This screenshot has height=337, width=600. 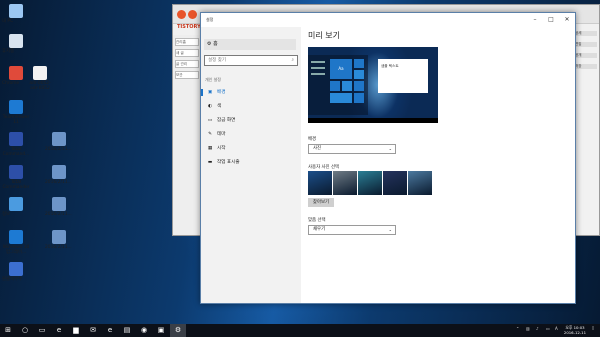 What do you see at coordinates (11, 83) in the screenshot?
I see `desktop-icon-label: Chrome` at bounding box center [11, 83].